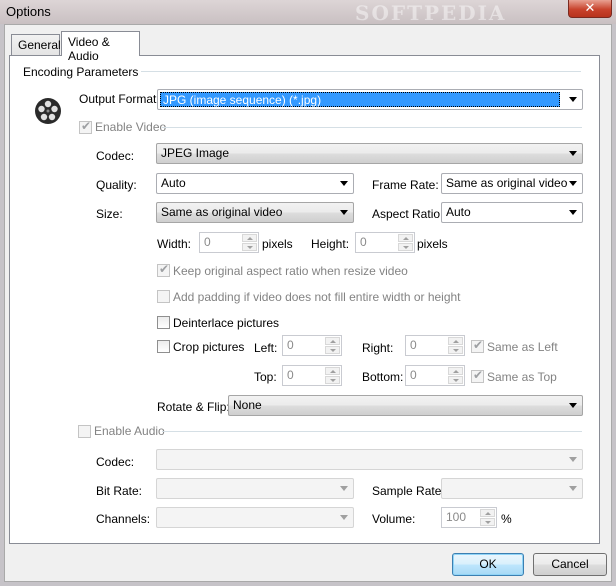 The image size is (616, 586). I want to click on height-spinner: 0, so click(385, 242).